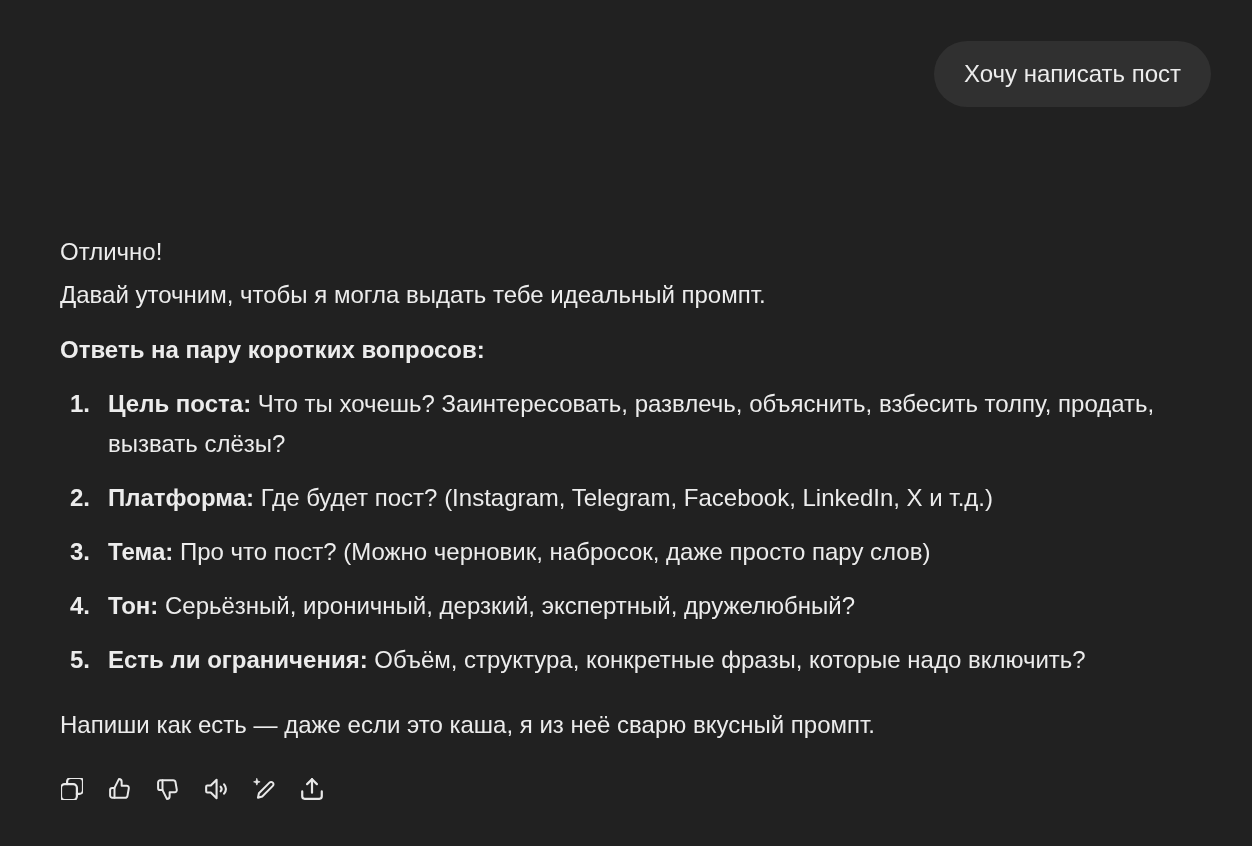 The image size is (1252, 846). Describe the element at coordinates (80, 552) in the screenshot. I see `list-number: 3.` at that location.